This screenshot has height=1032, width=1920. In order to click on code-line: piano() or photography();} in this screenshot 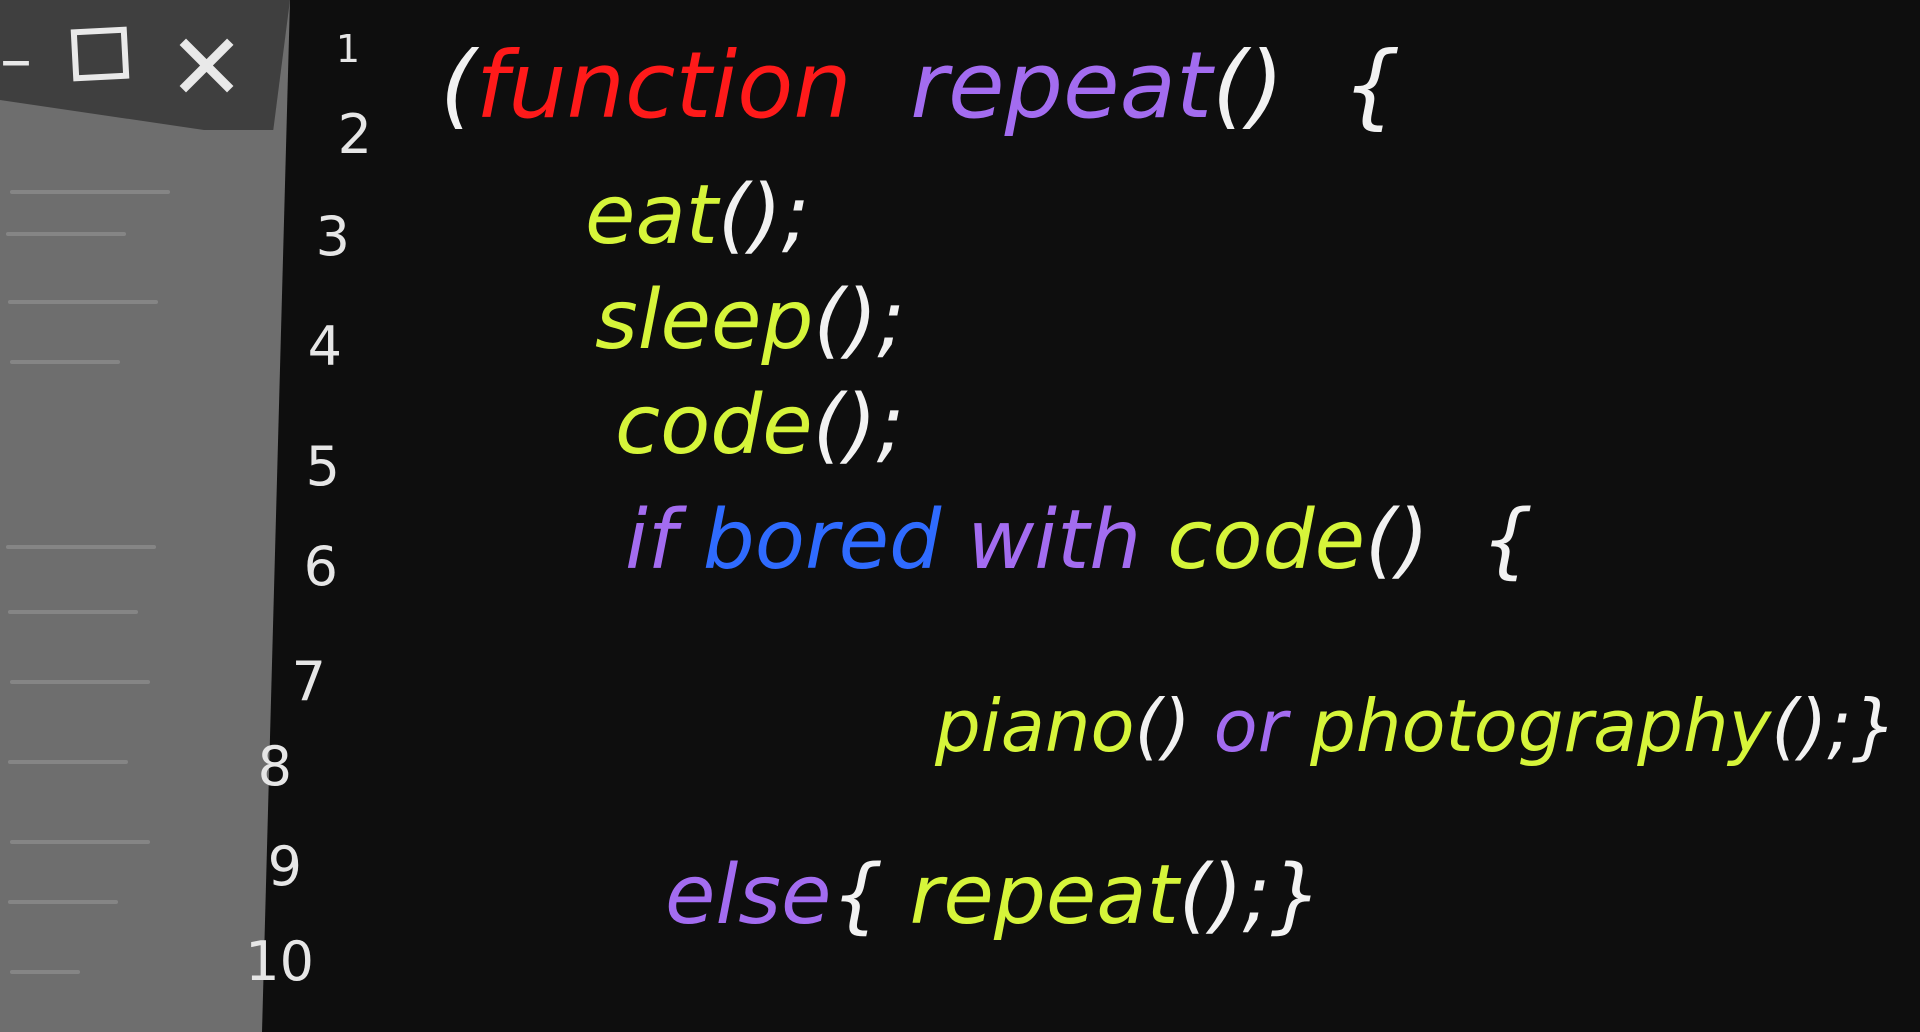, I will do `click(1416, 726)`.